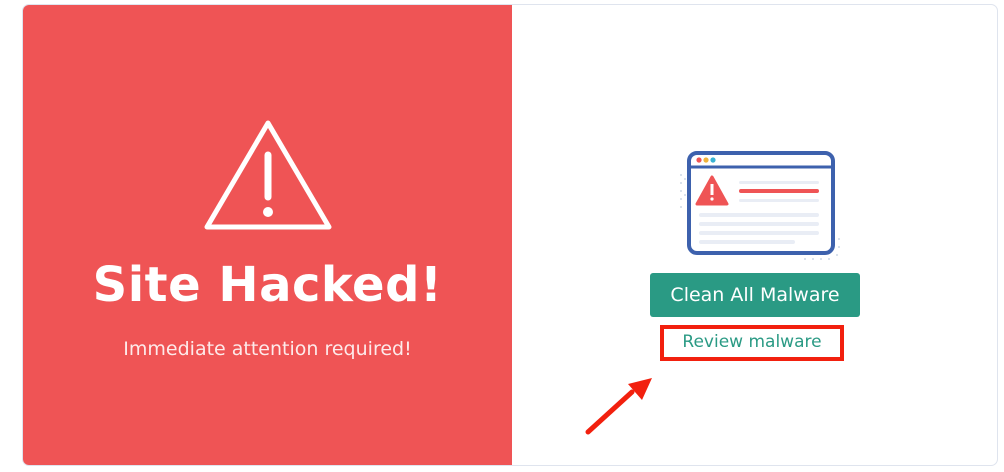 This screenshot has width=1004, height=472. Describe the element at coordinates (755, 295) in the screenshot. I see `clean-all-malware-button: Clean All Malware` at that location.